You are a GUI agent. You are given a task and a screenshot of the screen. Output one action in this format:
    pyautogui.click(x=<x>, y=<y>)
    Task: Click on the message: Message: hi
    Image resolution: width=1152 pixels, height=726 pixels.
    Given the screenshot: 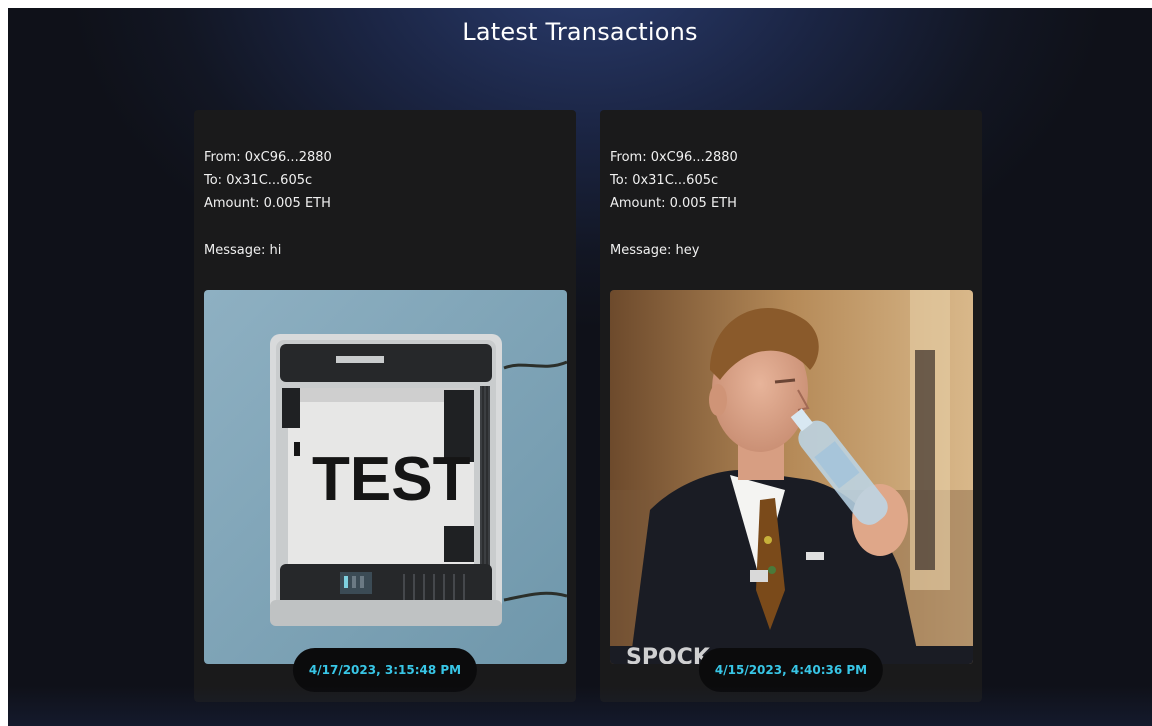 What is the action you would take?
    pyautogui.click(x=243, y=250)
    